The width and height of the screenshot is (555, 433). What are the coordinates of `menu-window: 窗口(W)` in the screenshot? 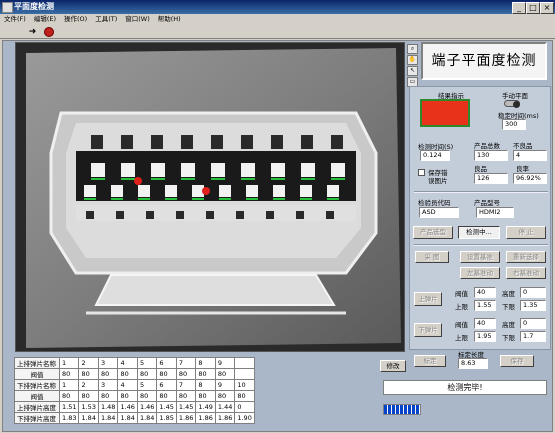 It's located at (137, 19).